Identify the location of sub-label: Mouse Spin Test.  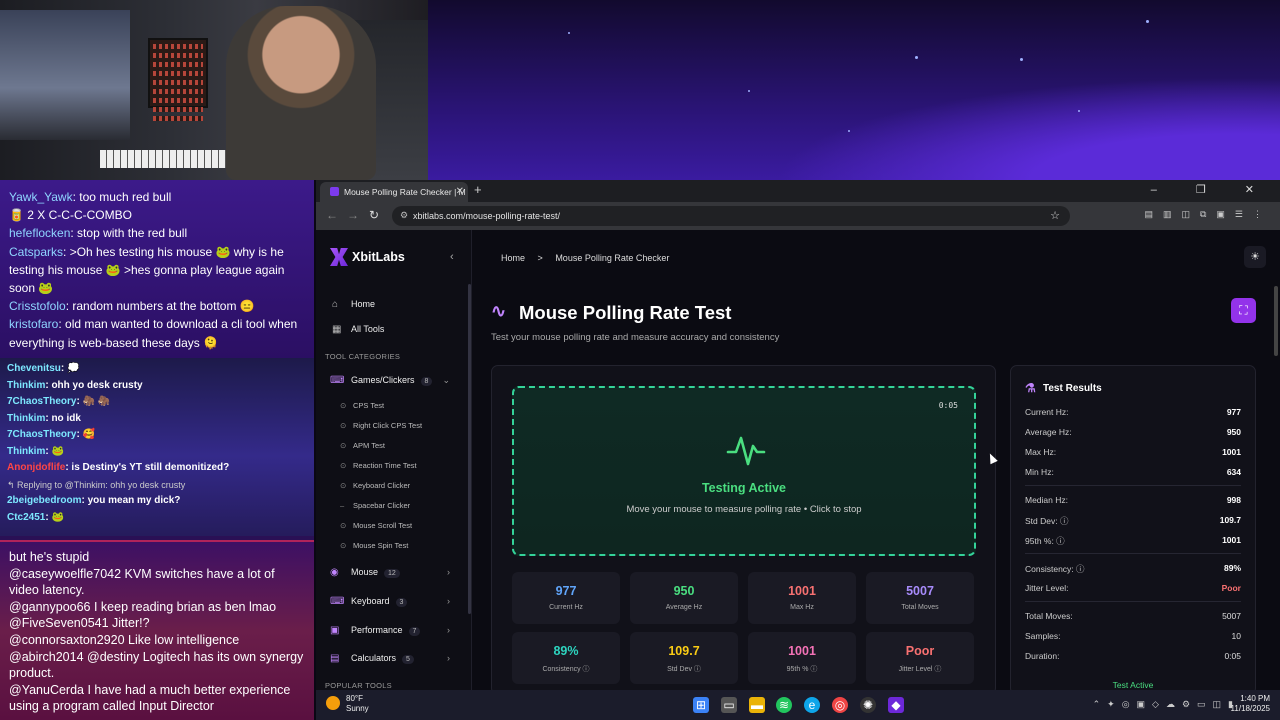
(381, 545).